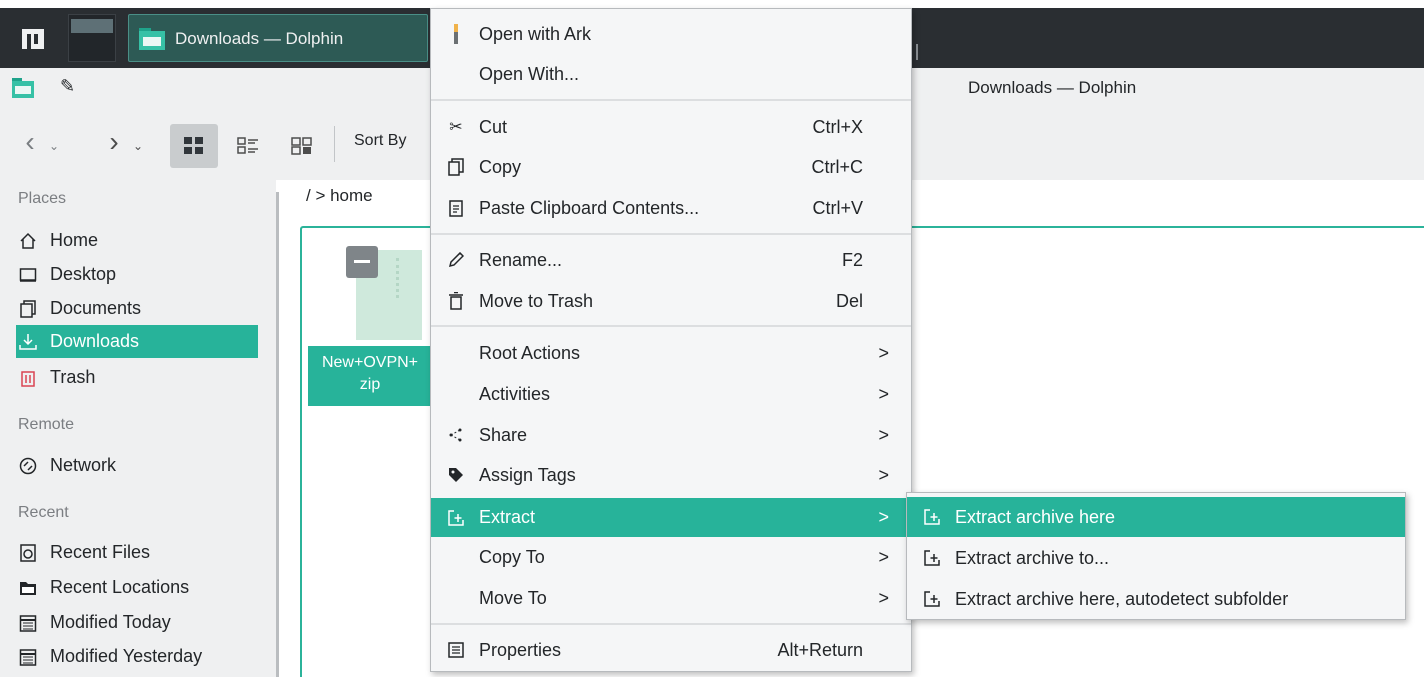 The image size is (1424, 677). Describe the element at coordinates (671, 557) in the screenshot. I see `menu-item-copy-to: Copy To >` at that location.